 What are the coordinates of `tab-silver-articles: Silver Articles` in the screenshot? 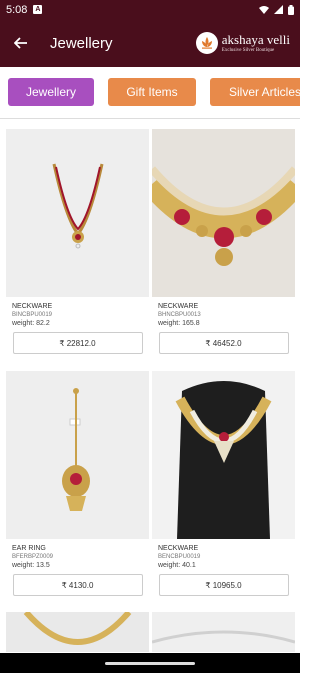 It's located at (255, 92).